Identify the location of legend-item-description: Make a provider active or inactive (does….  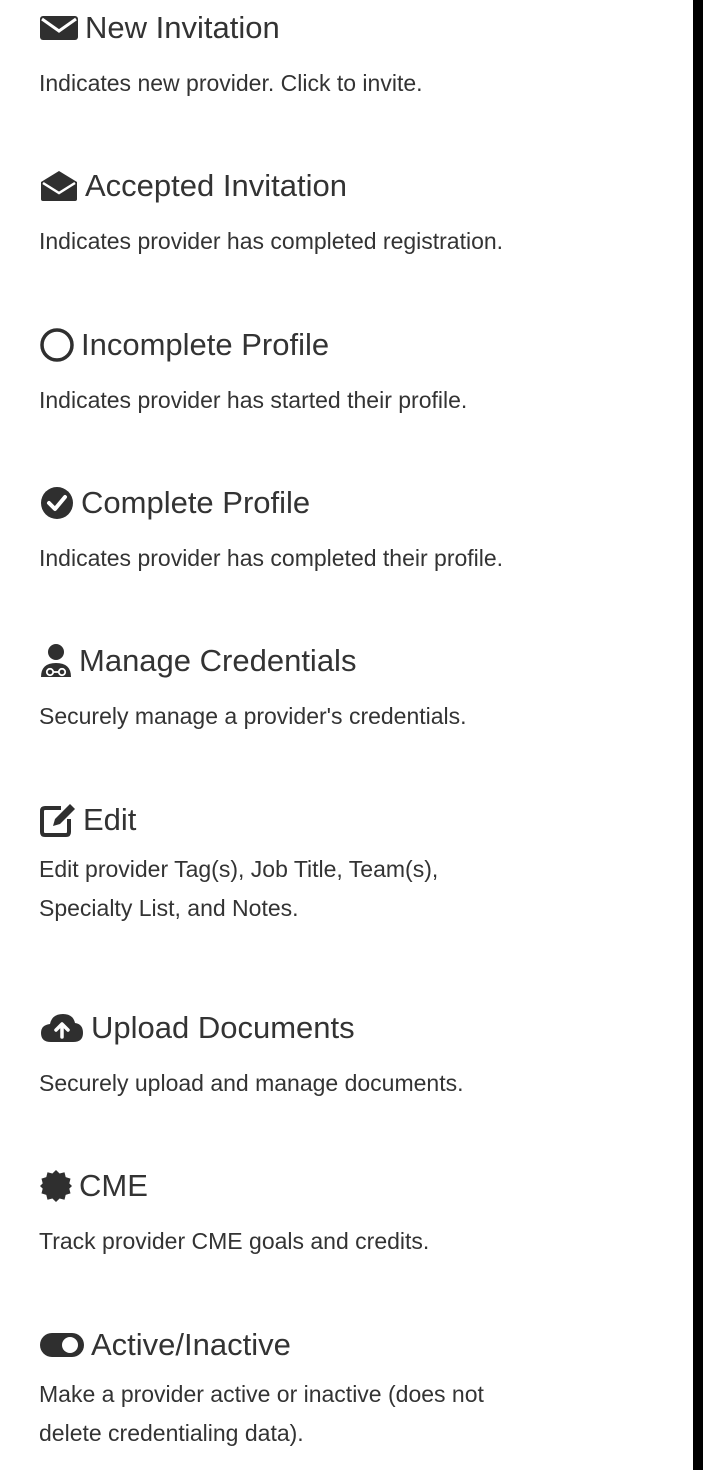
(359, 1414).